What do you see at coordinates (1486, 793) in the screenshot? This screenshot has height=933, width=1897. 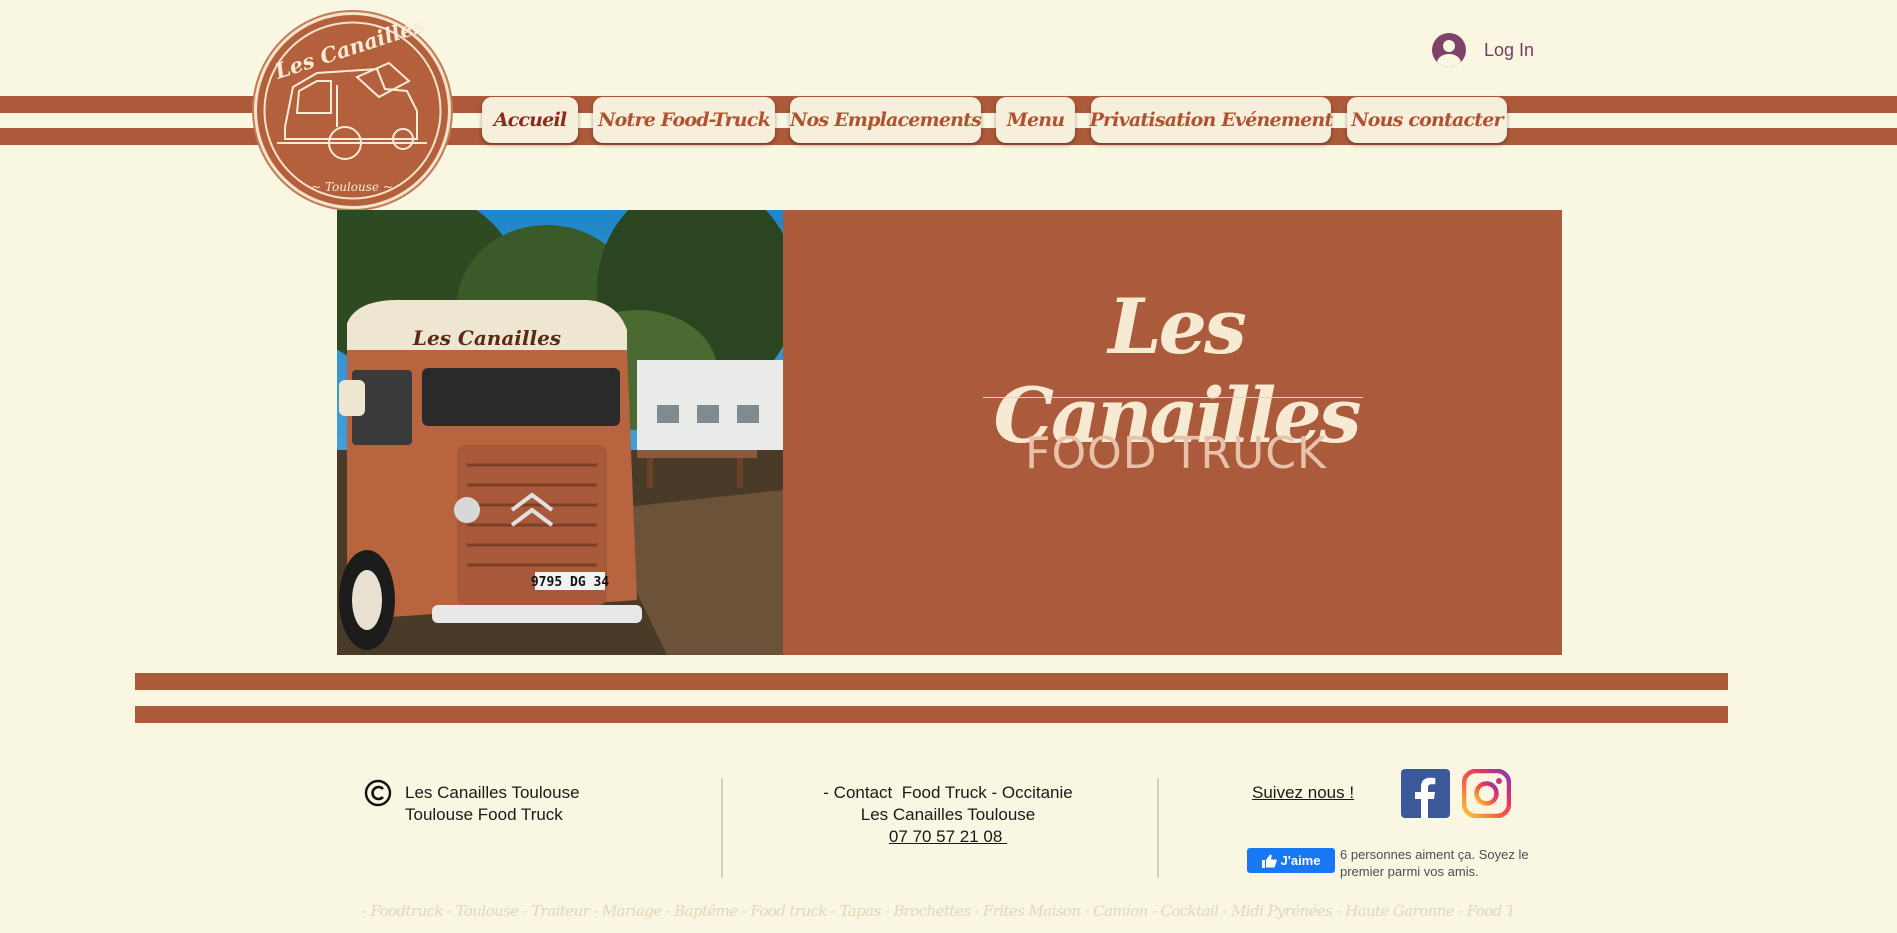 I see `instagram-icon` at bounding box center [1486, 793].